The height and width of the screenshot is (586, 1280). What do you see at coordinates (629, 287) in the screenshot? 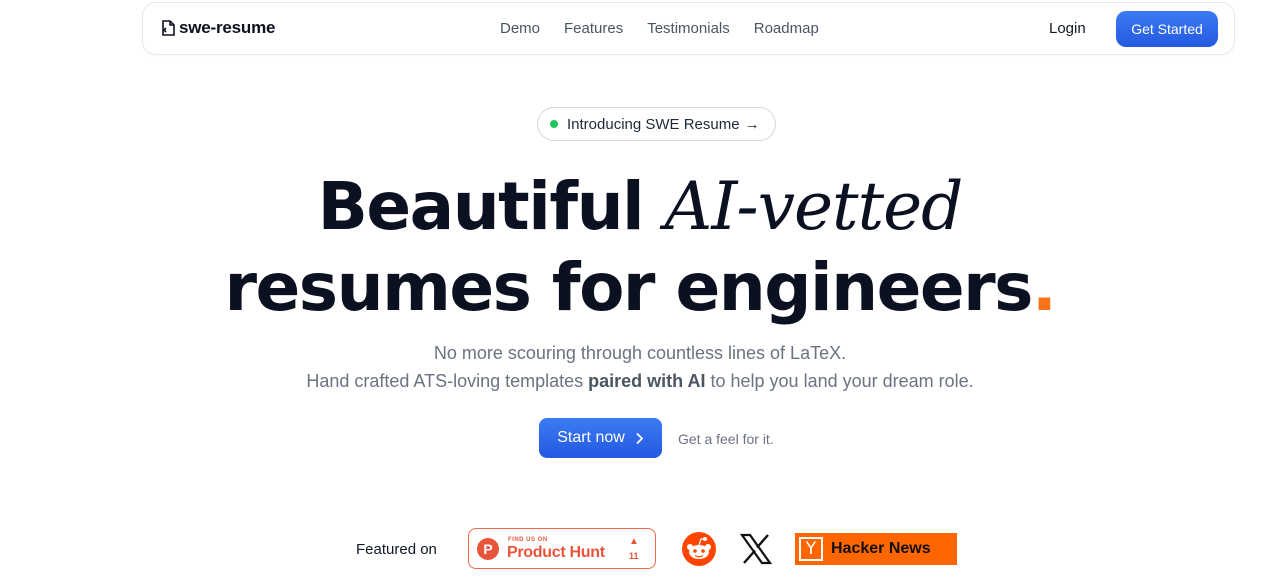
I see `headline-resumes: resumes for engineers` at bounding box center [629, 287].